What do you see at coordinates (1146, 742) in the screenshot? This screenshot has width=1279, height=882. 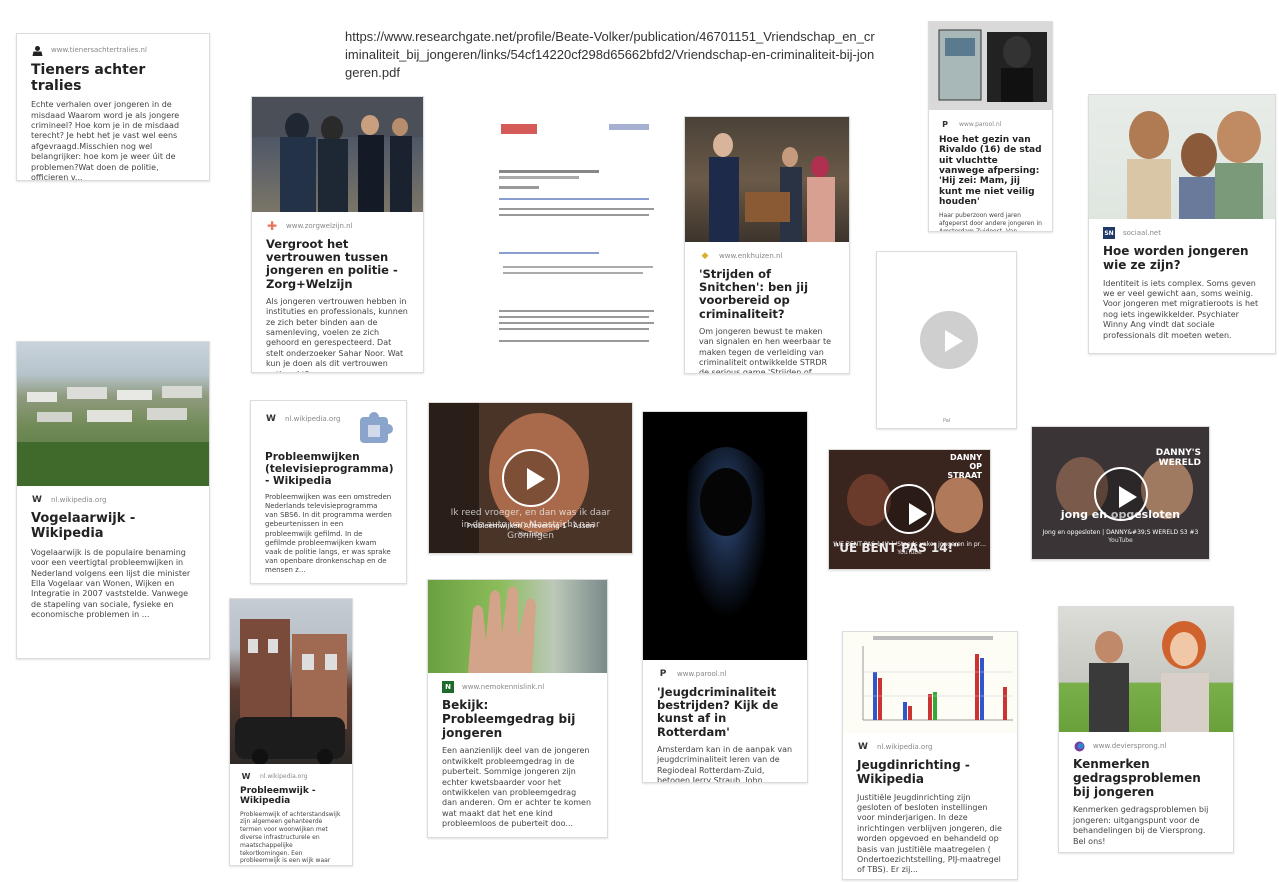 I see `card-source: www.deviersprong.nl` at bounding box center [1146, 742].